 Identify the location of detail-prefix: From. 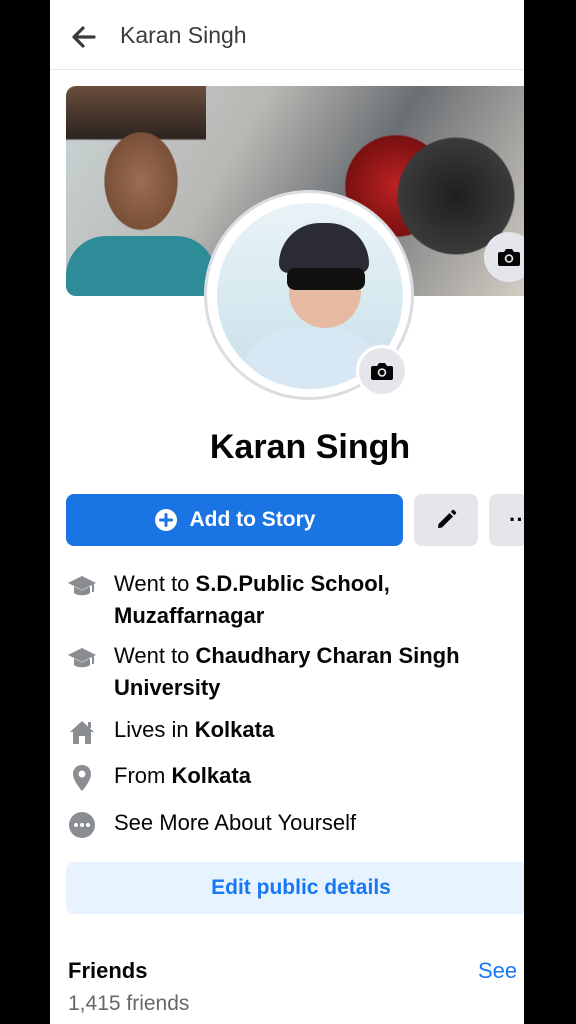
(143, 775).